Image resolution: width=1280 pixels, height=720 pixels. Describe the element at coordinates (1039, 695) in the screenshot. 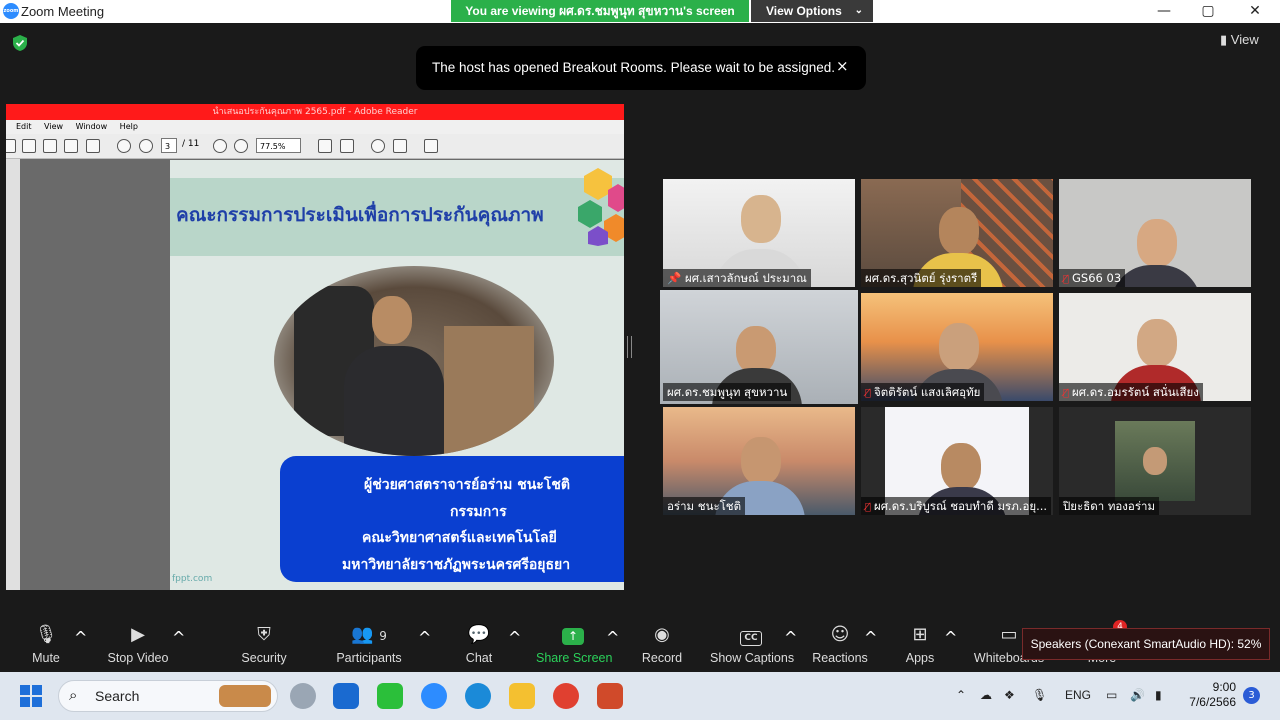

I see `tray-microphone-icon: 🎙` at that location.